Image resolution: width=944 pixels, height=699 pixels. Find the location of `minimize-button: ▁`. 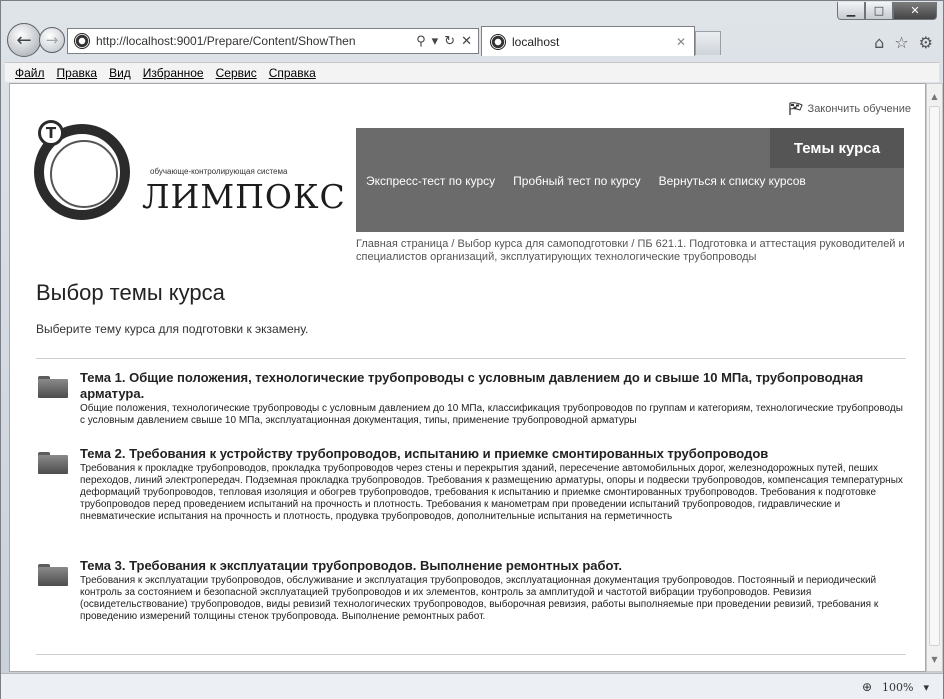

minimize-button: ▁ is located at coordinates (851, 11).